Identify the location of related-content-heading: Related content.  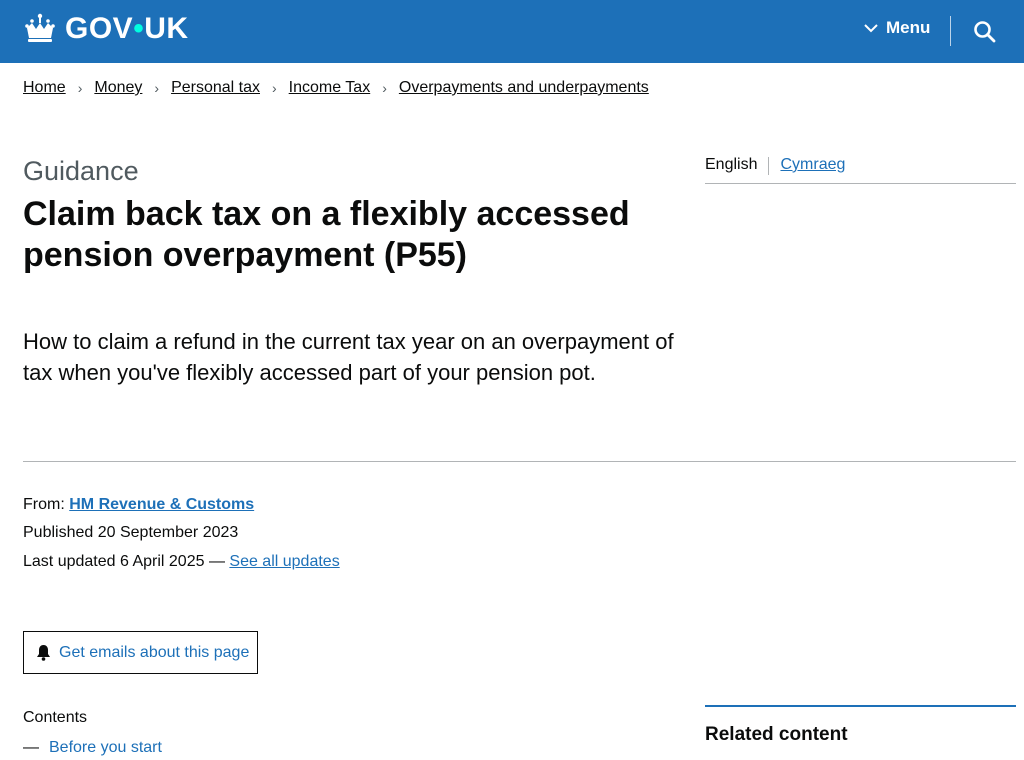
(776, 734).